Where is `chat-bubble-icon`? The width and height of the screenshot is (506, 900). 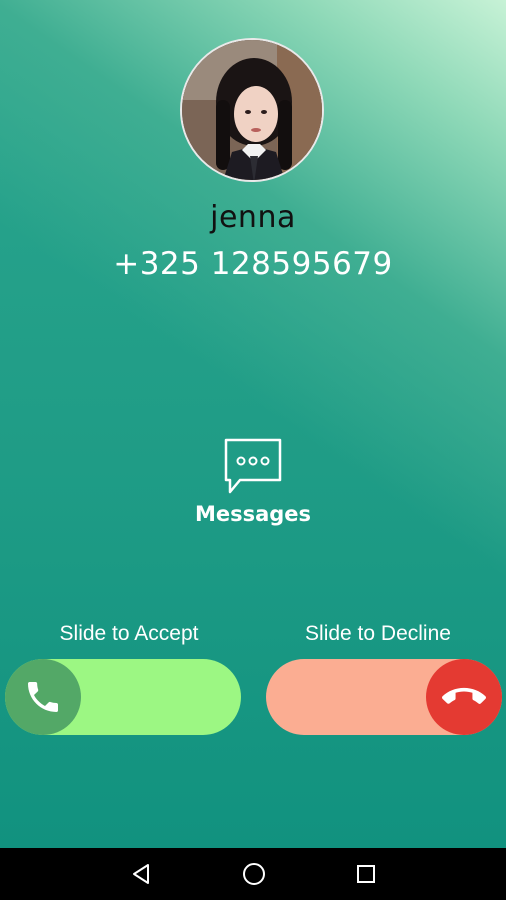
chat-bubble-icon is located at coordinates (253, 467).